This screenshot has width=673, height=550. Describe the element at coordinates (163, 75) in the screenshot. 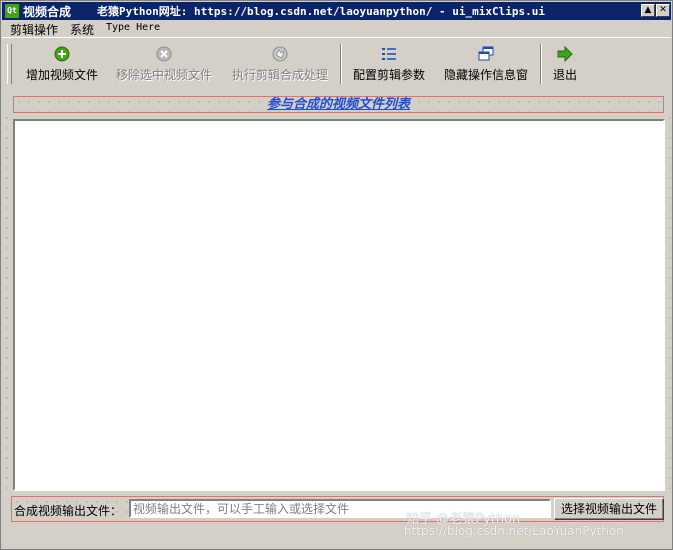

I see `remove-video-label: 移除选中视频文件` at that location.